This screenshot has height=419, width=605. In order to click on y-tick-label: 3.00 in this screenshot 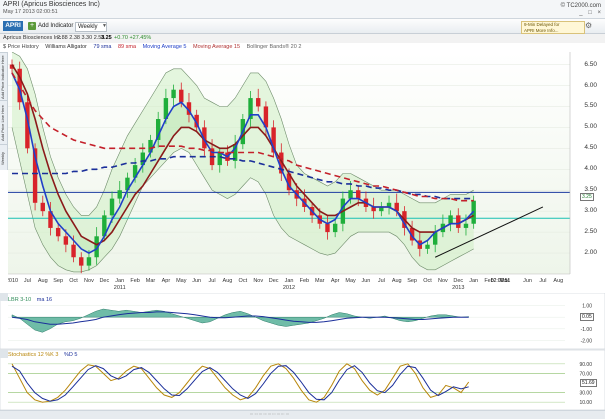, I will do `click(590, 211)`.